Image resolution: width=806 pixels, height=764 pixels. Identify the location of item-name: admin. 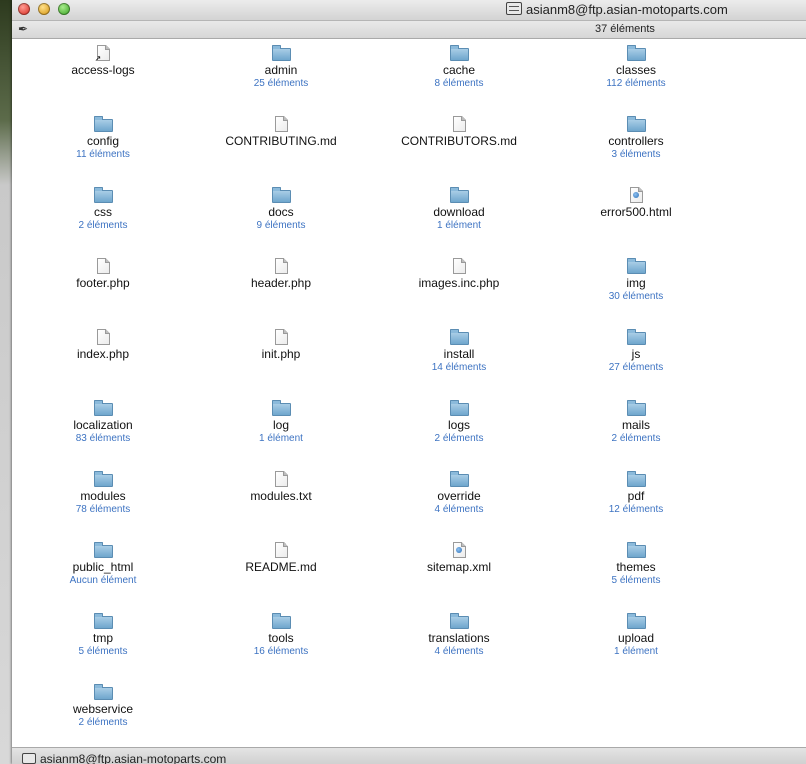
(281, 70).